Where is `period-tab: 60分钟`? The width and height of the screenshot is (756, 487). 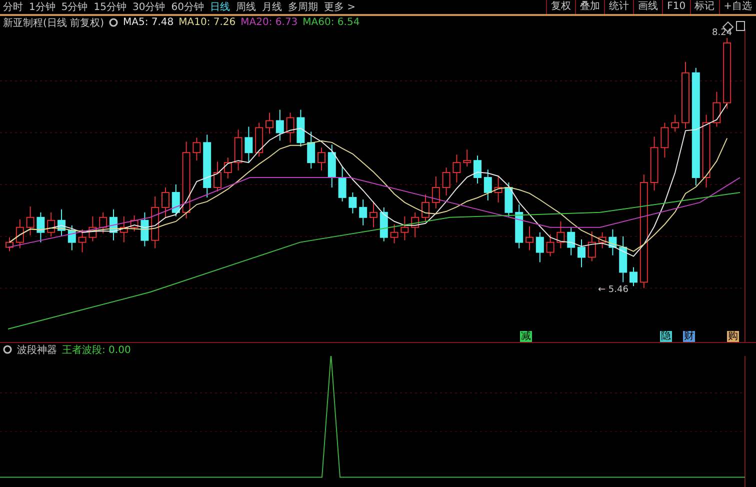 period-tab: 60分钟 is located at coordinates (187, 7).